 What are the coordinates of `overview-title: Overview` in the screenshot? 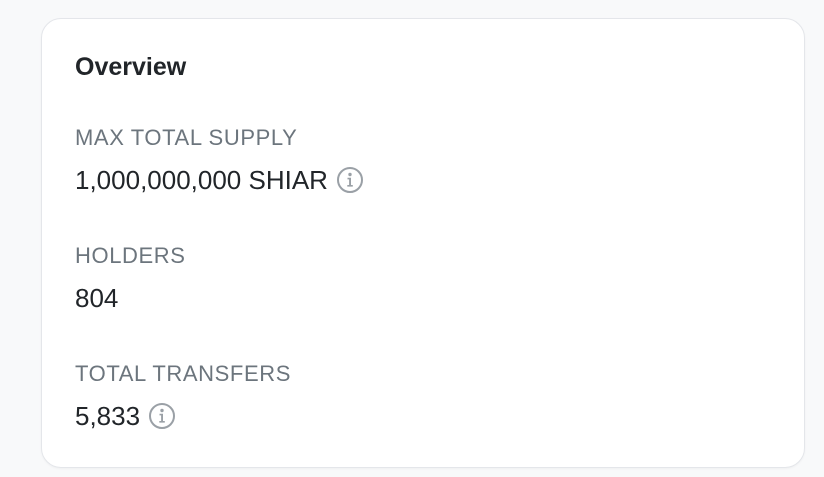 It's located at (131, 67).